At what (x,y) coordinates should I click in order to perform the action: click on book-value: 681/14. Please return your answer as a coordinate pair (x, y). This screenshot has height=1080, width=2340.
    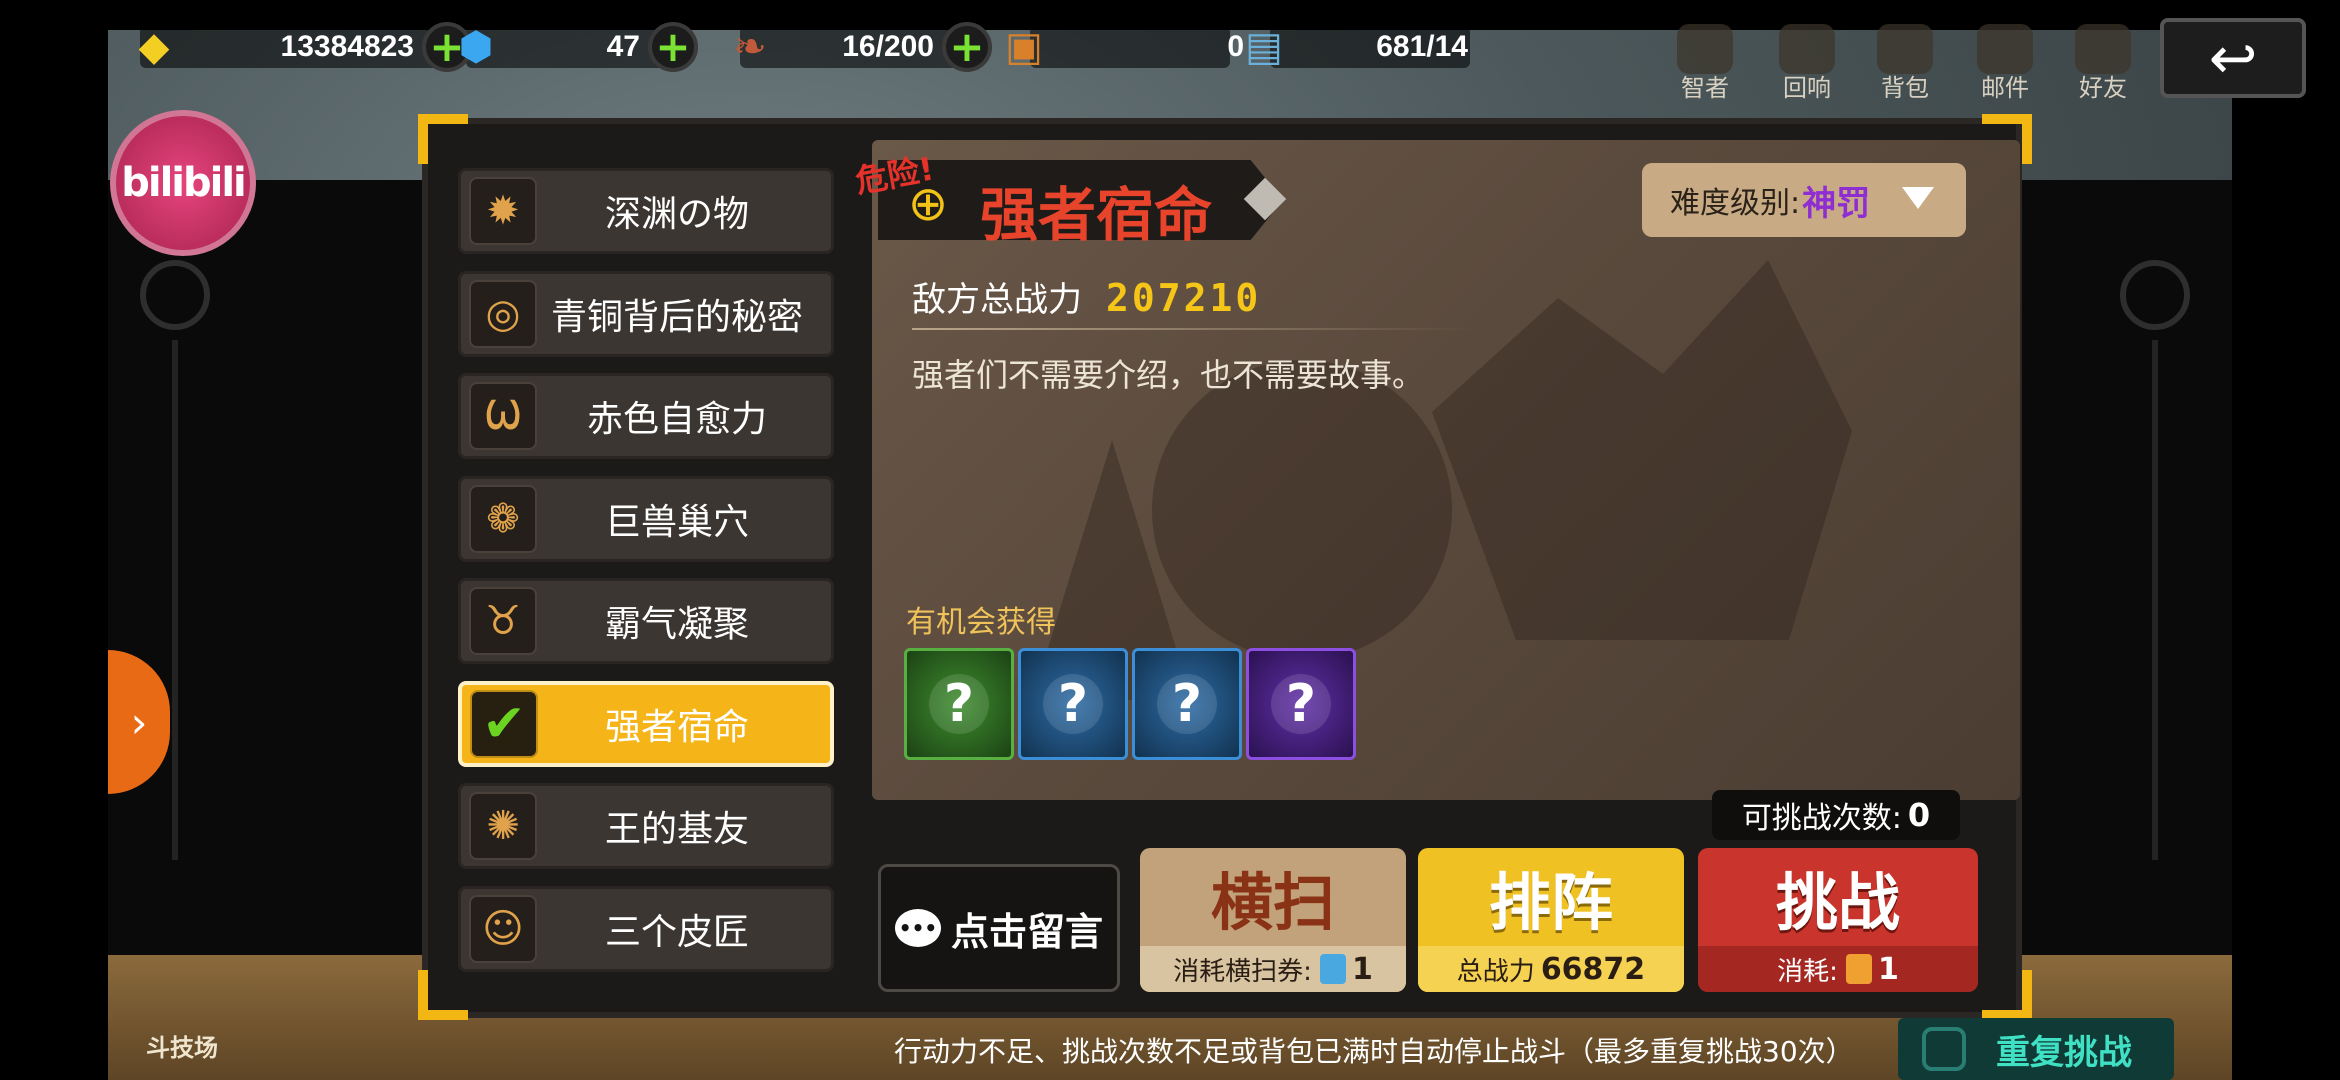
    Looking at the image, I should click on (1422, 46).